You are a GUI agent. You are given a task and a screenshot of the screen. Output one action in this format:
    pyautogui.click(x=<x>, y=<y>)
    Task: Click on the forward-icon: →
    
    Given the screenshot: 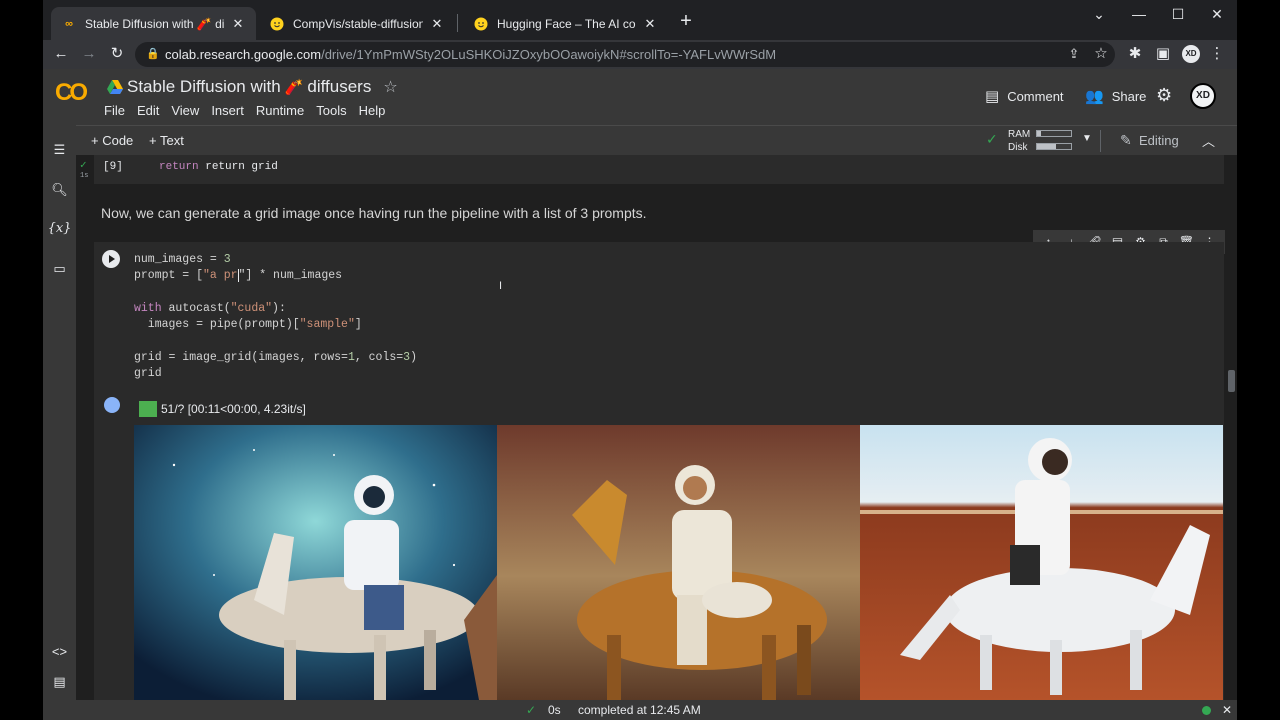 What is the action you would take?
    pyautogui.click(x=89, y=54)
    